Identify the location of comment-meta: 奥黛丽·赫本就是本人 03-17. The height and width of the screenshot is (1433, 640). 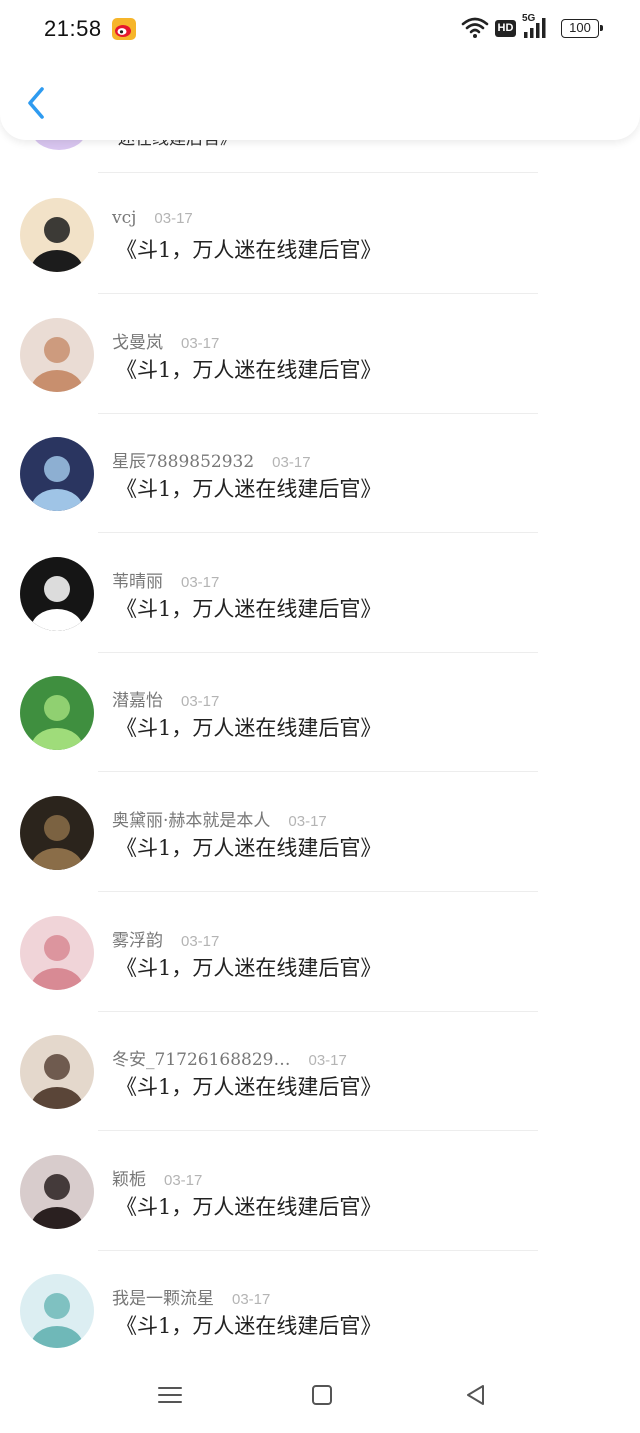
(219, 818).